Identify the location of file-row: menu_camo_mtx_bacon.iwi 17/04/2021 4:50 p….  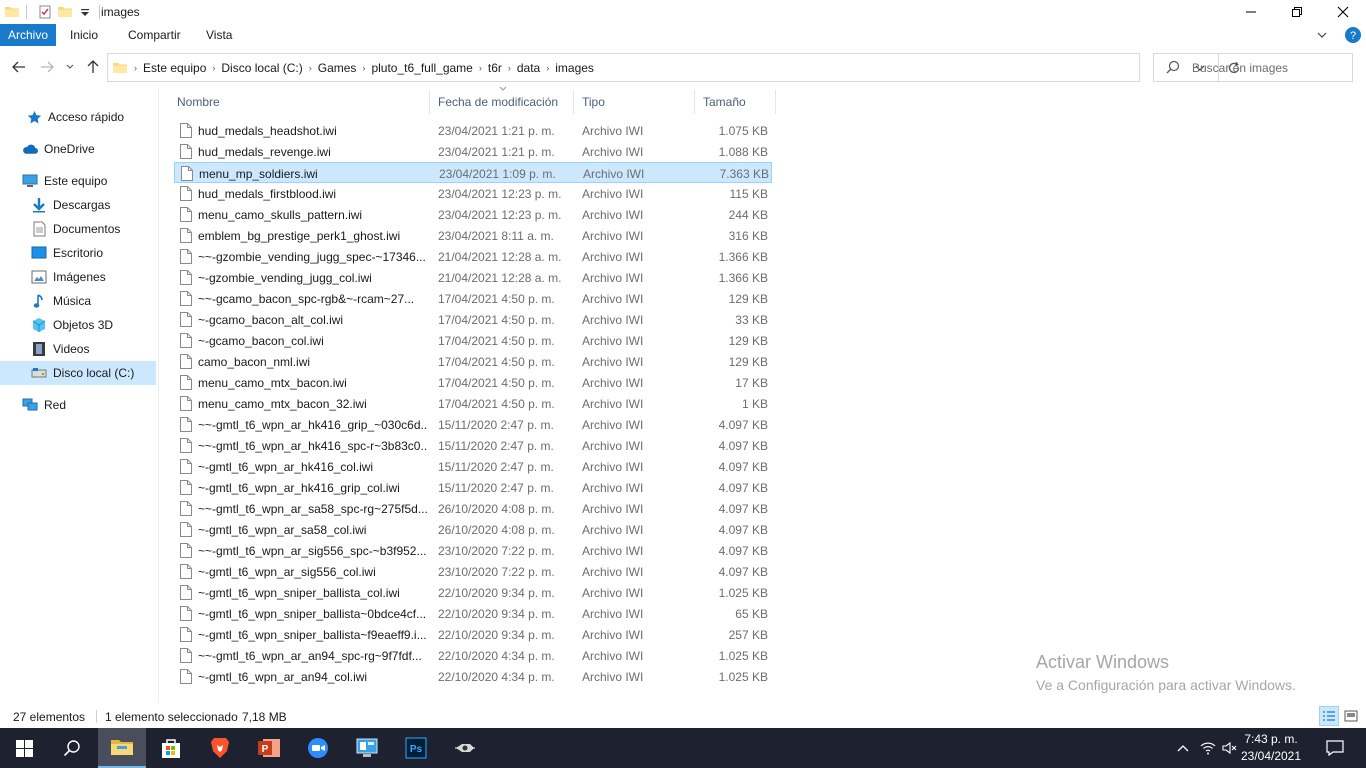
(473, 382).